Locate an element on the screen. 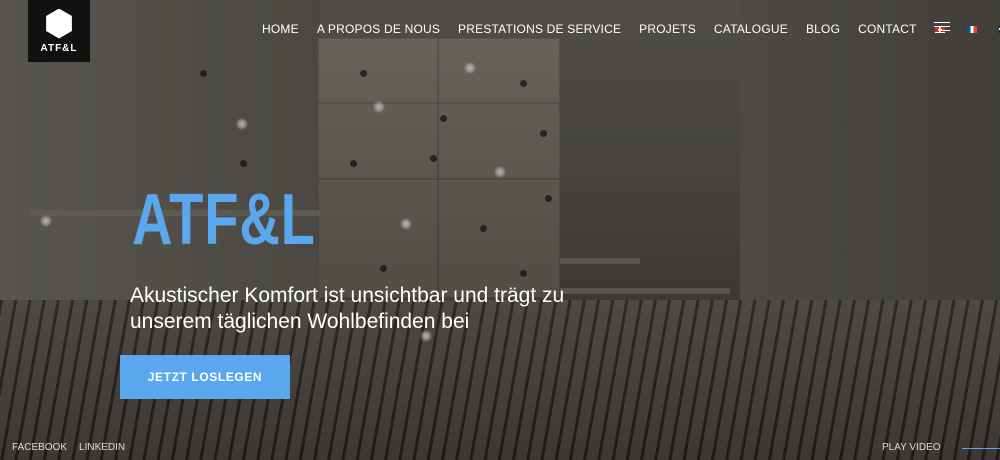 Image resolution: width=1000 pixels, height=460 pixels. nav-item-home: HOME is located at coordinates (280, 29).